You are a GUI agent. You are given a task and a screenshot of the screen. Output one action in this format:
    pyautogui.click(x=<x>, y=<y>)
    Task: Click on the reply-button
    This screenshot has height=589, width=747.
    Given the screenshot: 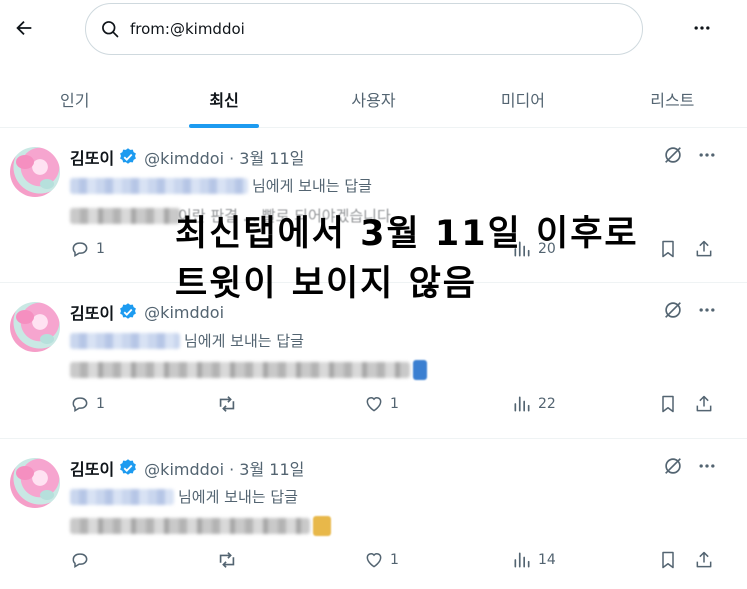 What is the action you would take?
    pyautogui.click(x=83, y=560)
    